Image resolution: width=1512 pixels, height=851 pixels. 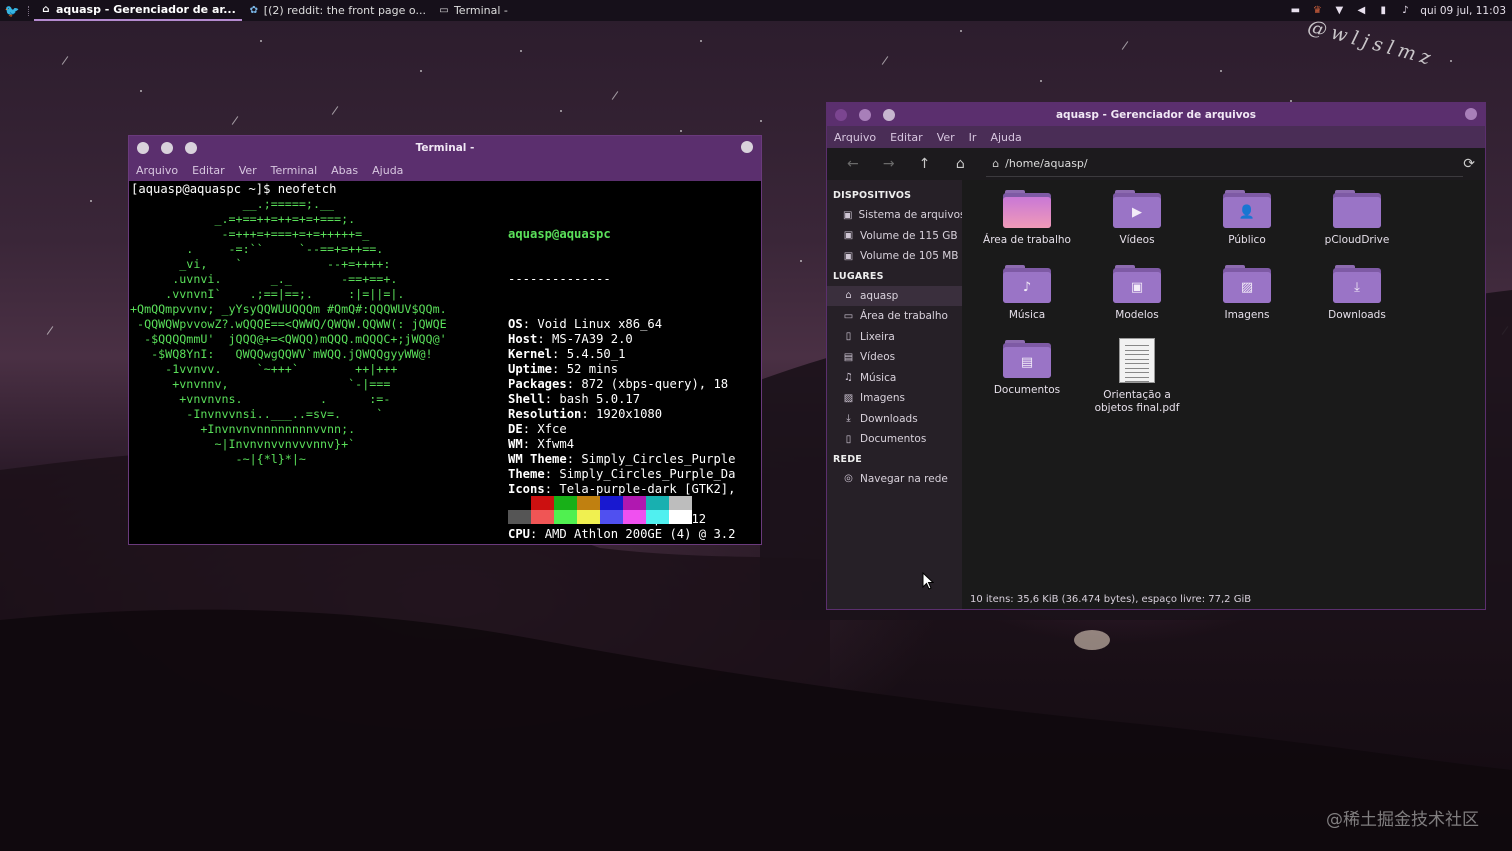 What do you see at coordinates (925, 164) in the screenshot?
I see `up-button: ↑` at bounding box center [925, 164].